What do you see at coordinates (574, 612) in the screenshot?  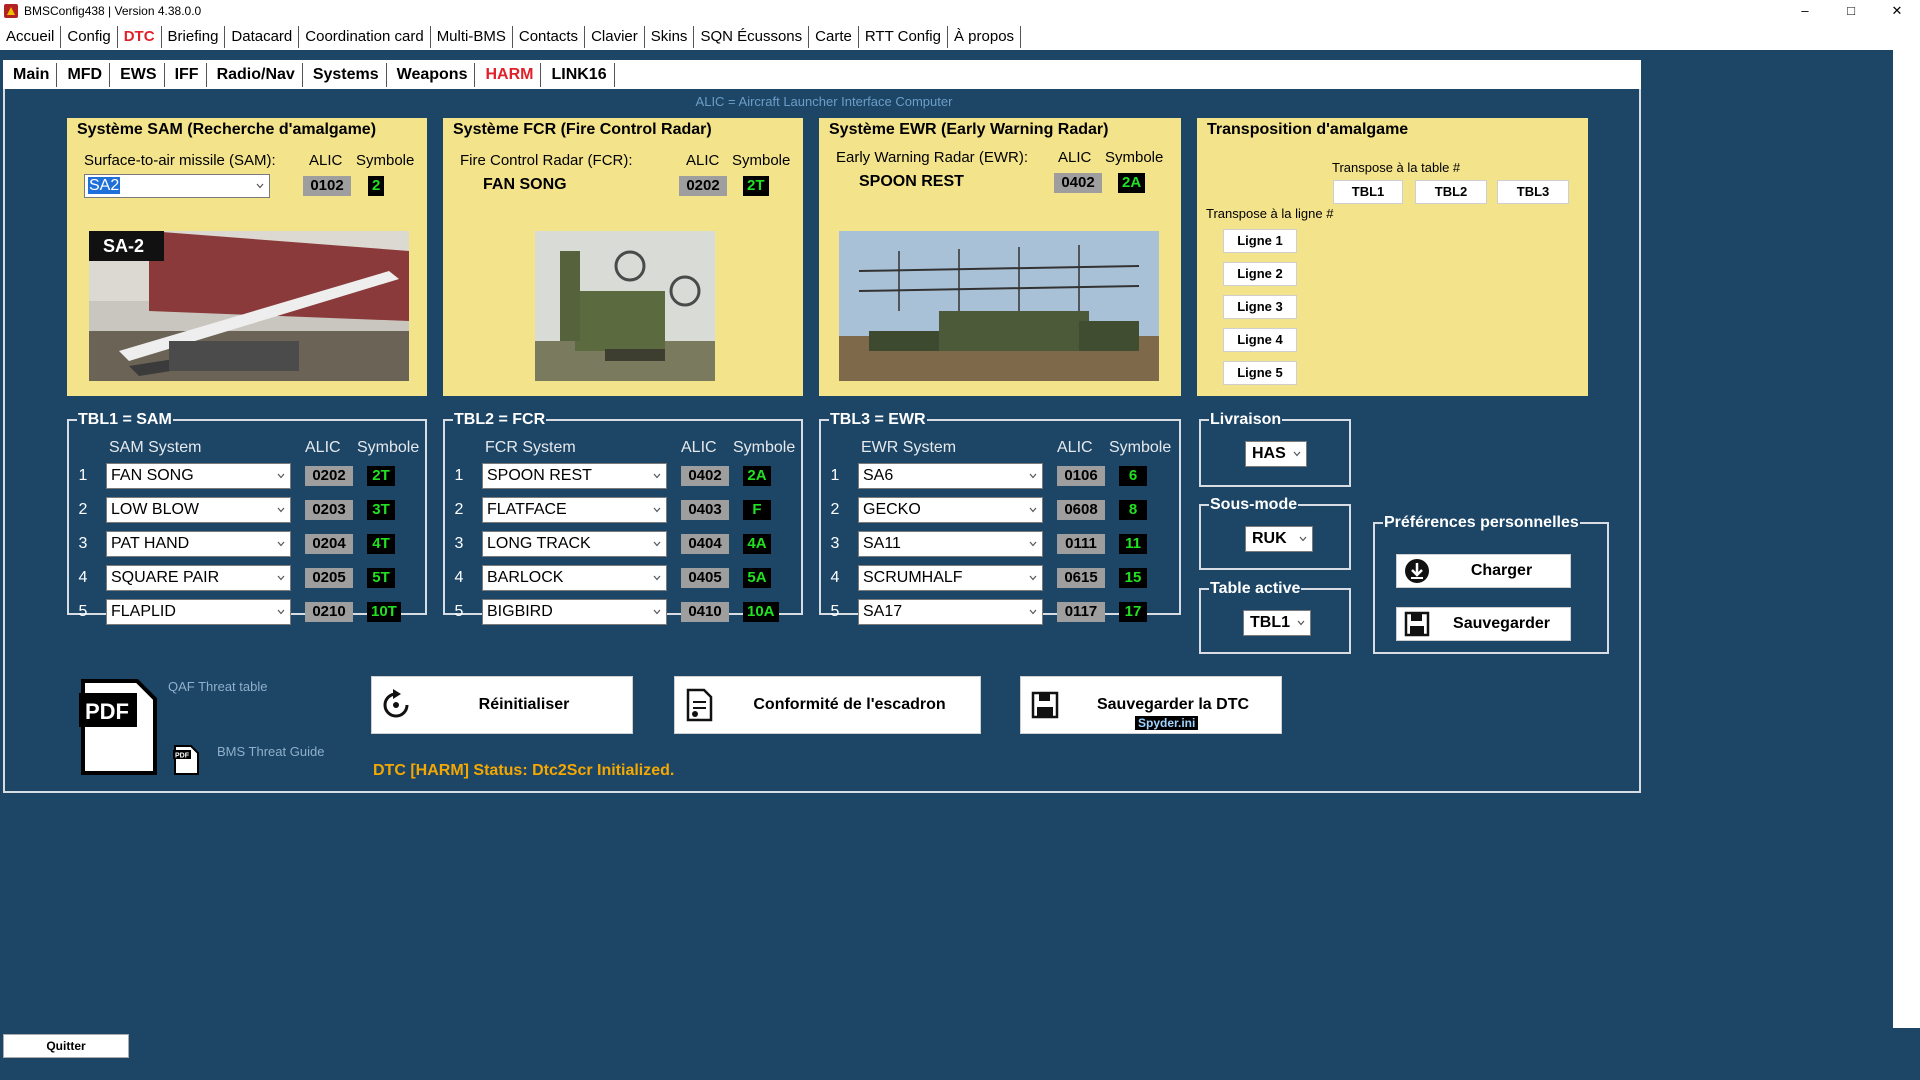 I see `tbl2-system-select: BIGBIRD` at bounding box center [574, 612].